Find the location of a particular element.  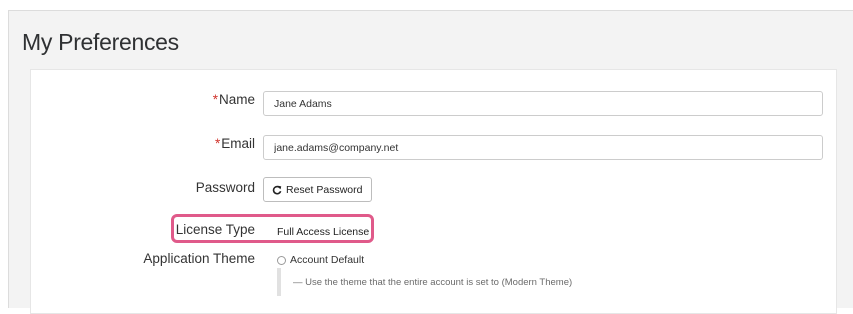

theme-option-label: Account Default is located at coordinates (327, 260).